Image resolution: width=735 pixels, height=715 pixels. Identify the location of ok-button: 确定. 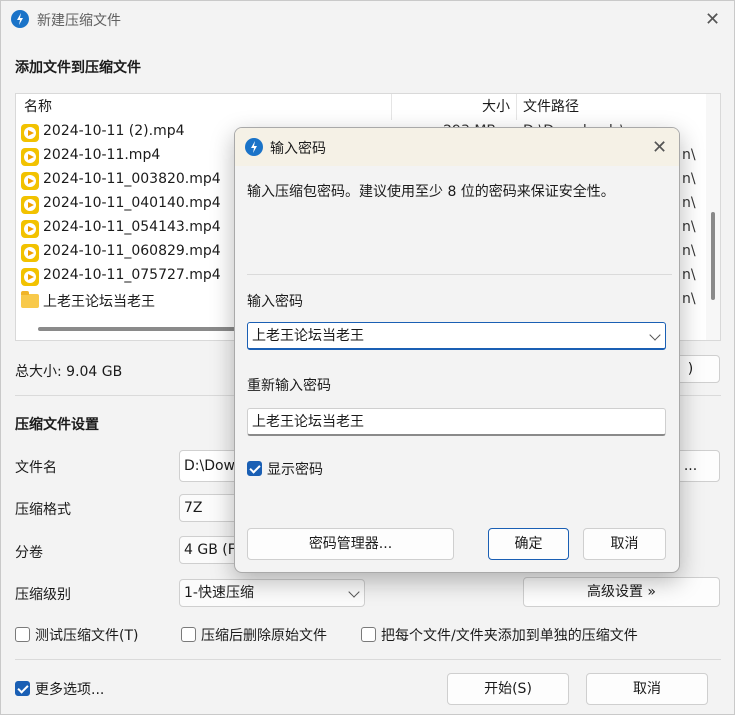
(528, 544).